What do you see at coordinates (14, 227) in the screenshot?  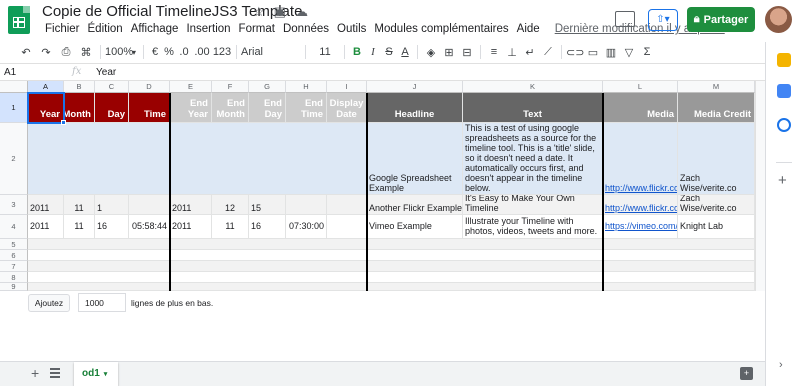 I see `row-header-4: 4` at bounding box center [14, 227].